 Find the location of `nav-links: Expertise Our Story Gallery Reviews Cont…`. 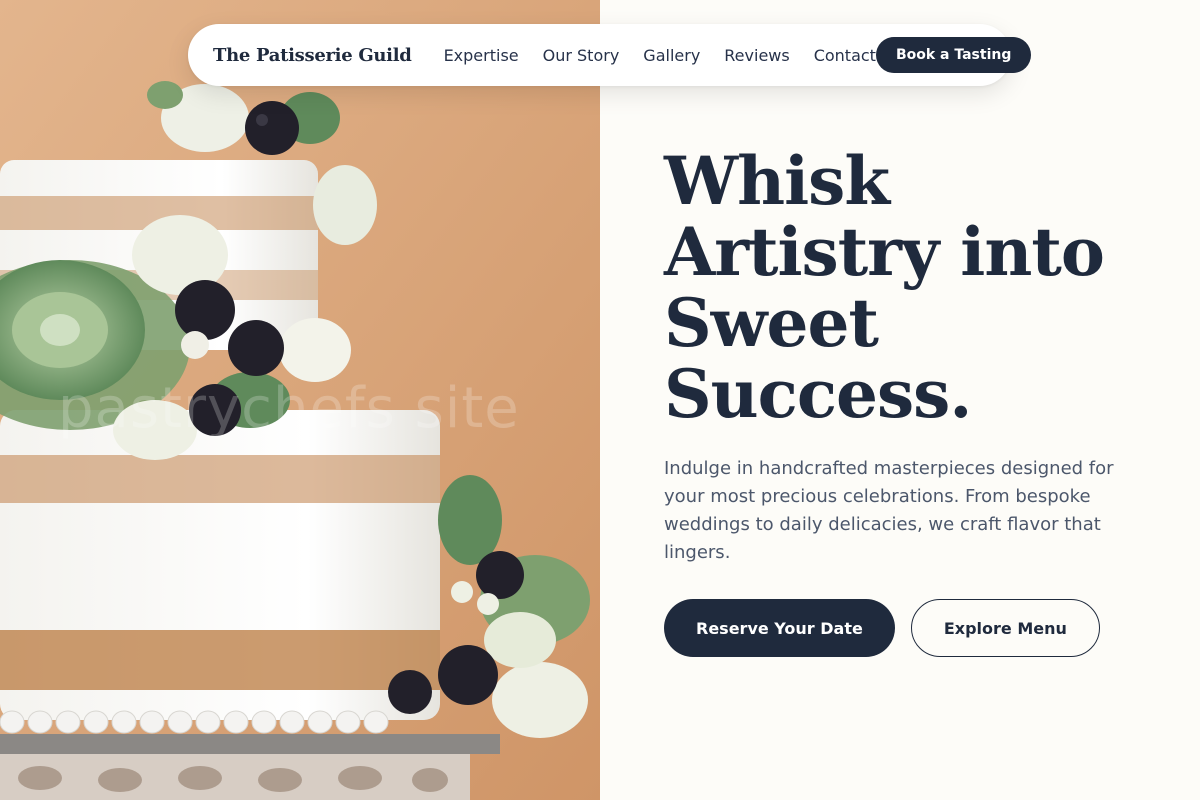

nav-links: Expertise Our Story Gallery Reviews Cont… is located at coordinates (660, 55).